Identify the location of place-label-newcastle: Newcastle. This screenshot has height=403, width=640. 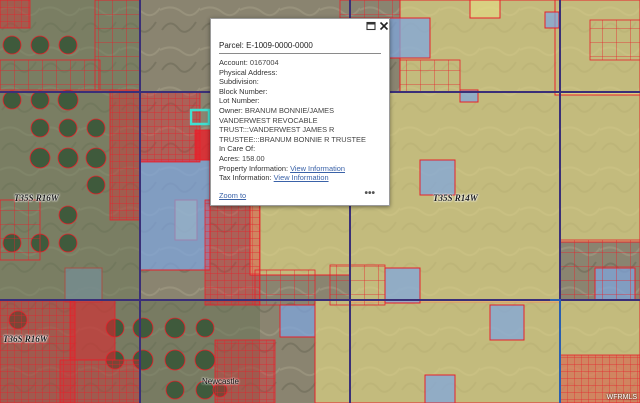
(220, 381).